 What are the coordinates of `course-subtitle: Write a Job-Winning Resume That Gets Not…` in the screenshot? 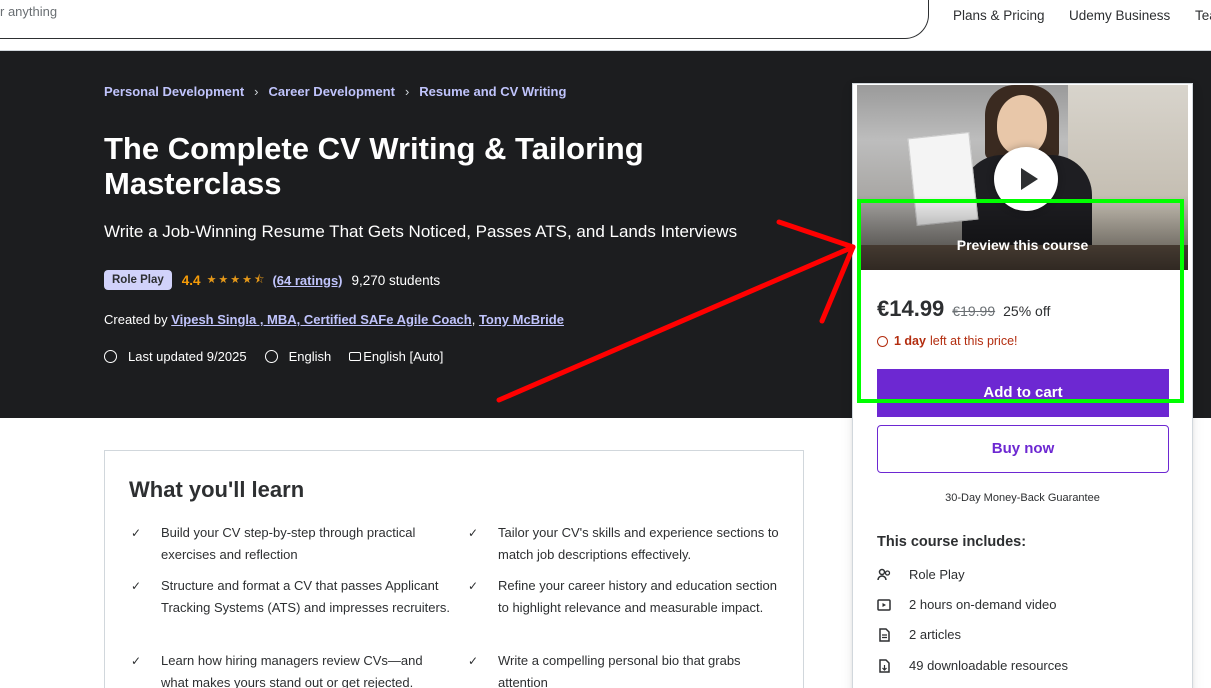 It's located at (421, 231).